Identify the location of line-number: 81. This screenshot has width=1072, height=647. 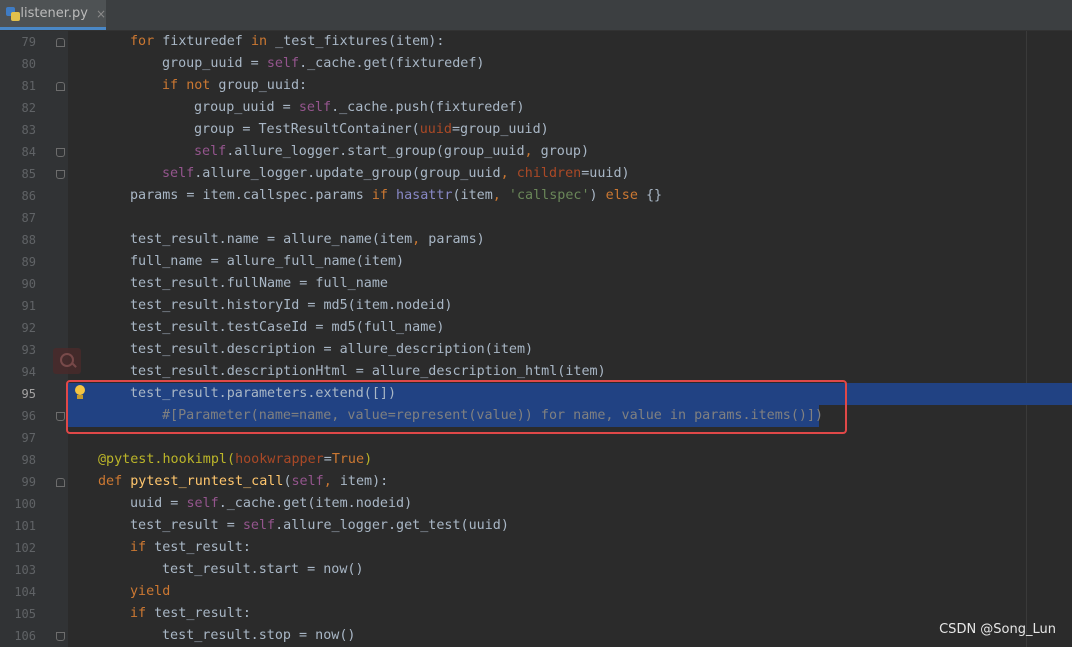
(28, 86).